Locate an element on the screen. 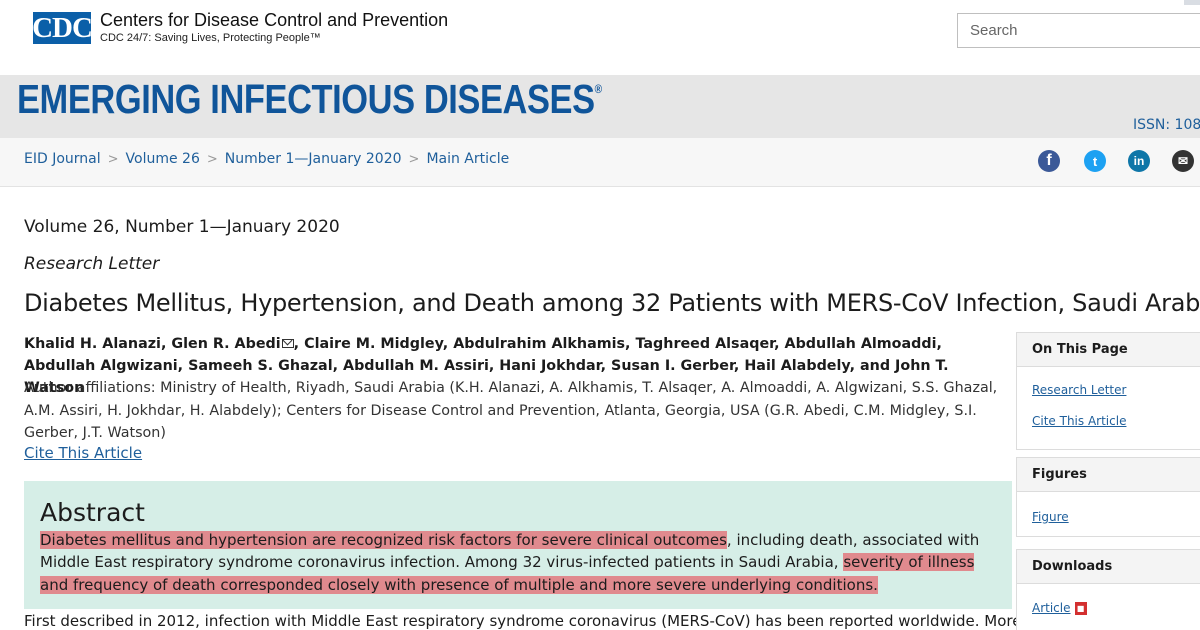 The image size is (1200, 630). corner-tab is located at coordinates (1192, 2).